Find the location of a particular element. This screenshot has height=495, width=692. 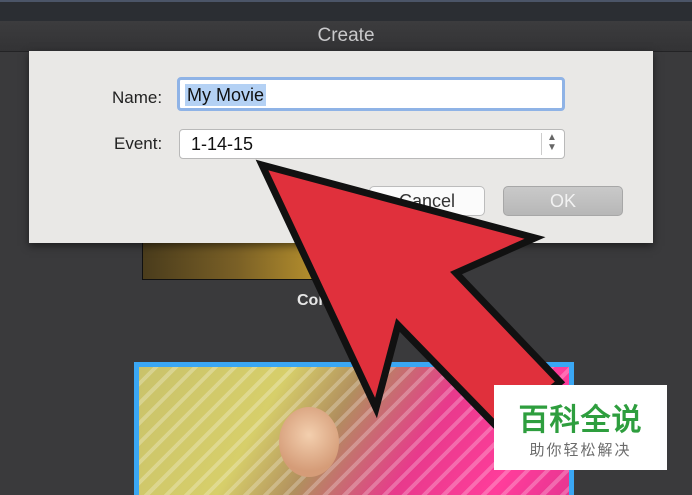

watermark-logo: 百科全说 助你轻松解决 is located at coordinates (580, 427).